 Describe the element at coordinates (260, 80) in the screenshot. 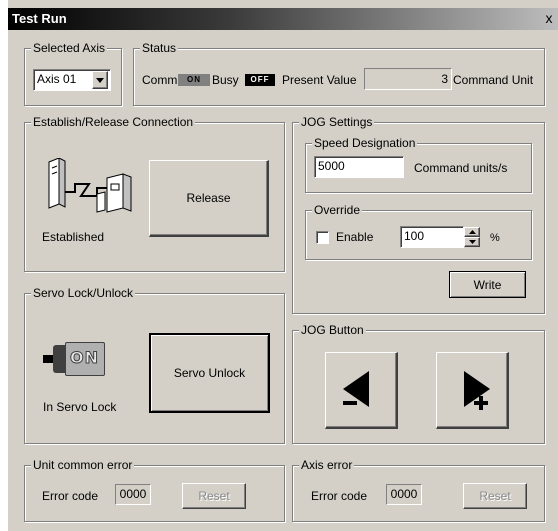

I see `busy-lamp: OFF` at that location.